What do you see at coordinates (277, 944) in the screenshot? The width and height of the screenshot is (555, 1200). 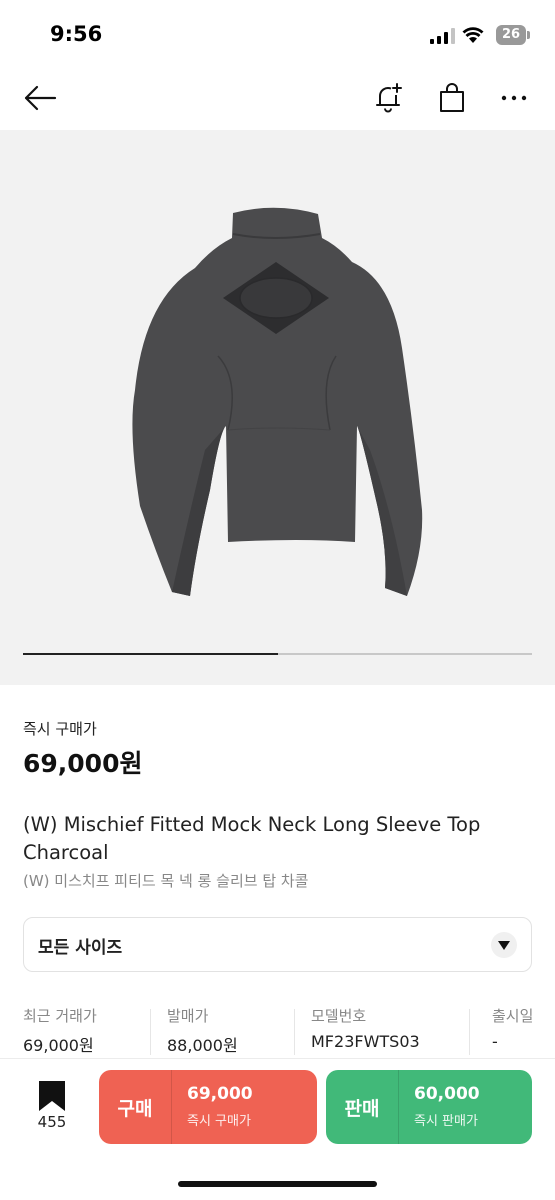 I see `size-select: 모든 사이즈` at bounding box center [277, 944].